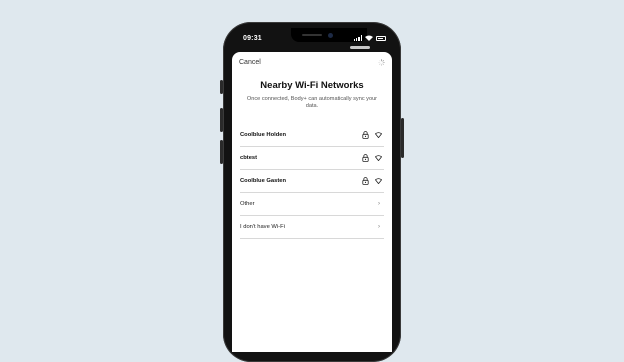  Describe the element at coordinates (262, 227) in the screenshot. I see `option-label: I don't have Wi-Fi` at that location.